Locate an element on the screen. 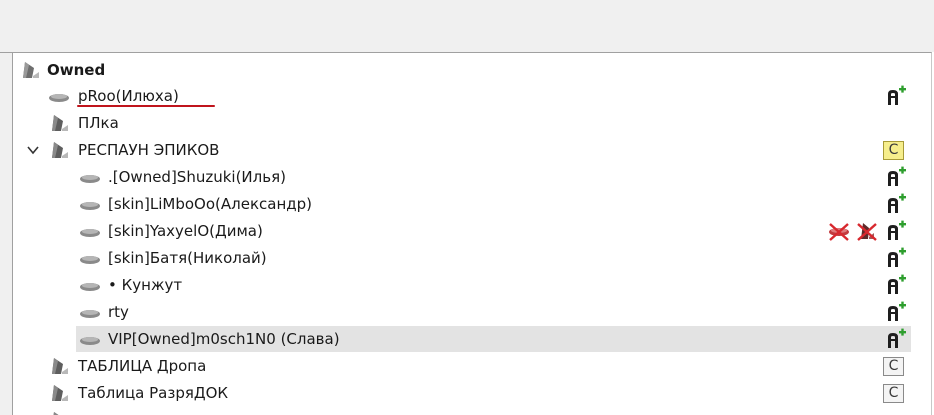 The width and height of the screenshot is (934, 415). tree-root-label: Owned is located at coordinates (76, 70).